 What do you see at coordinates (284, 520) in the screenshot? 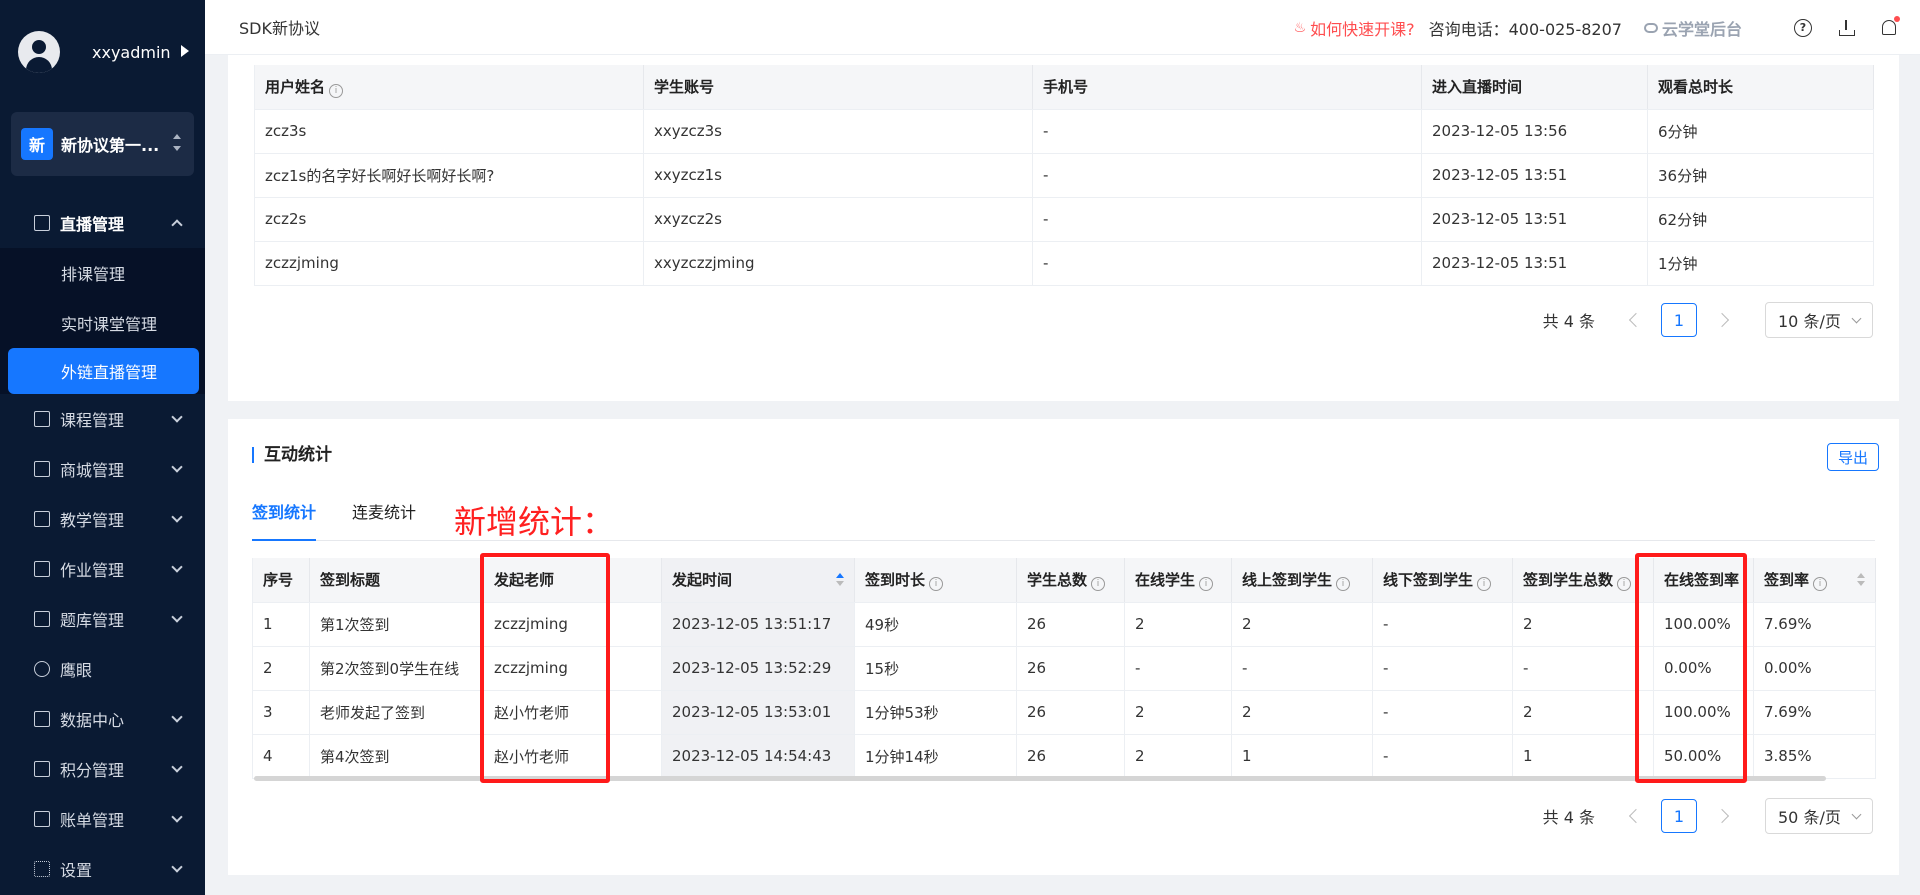
I see `tab-sign-in-stats: 签到统计` at bounding box center [284, 520].